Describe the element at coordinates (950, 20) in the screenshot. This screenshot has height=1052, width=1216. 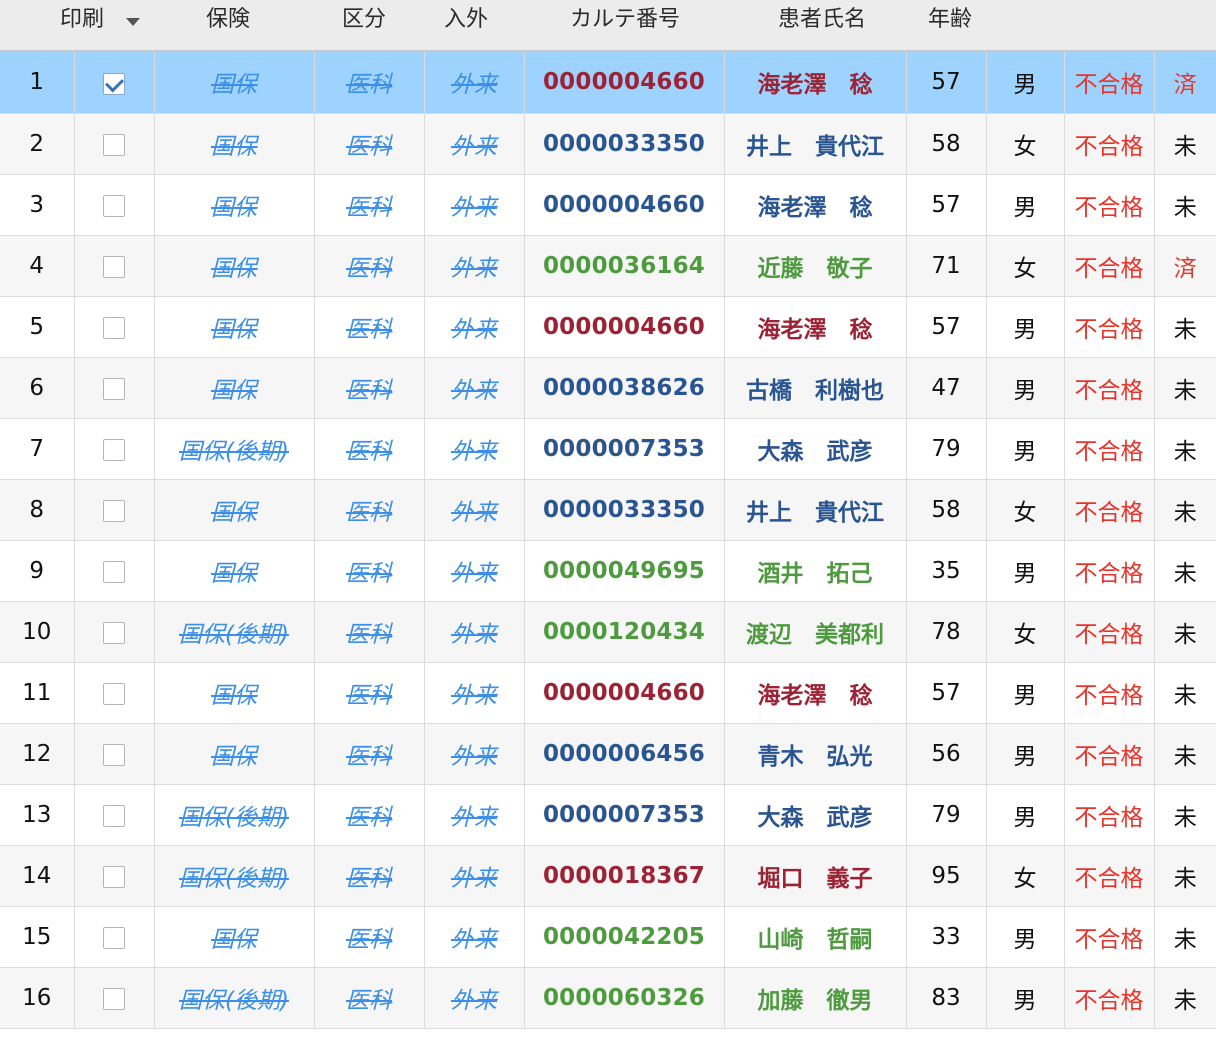
I see `header-age: 年齢` at that location.